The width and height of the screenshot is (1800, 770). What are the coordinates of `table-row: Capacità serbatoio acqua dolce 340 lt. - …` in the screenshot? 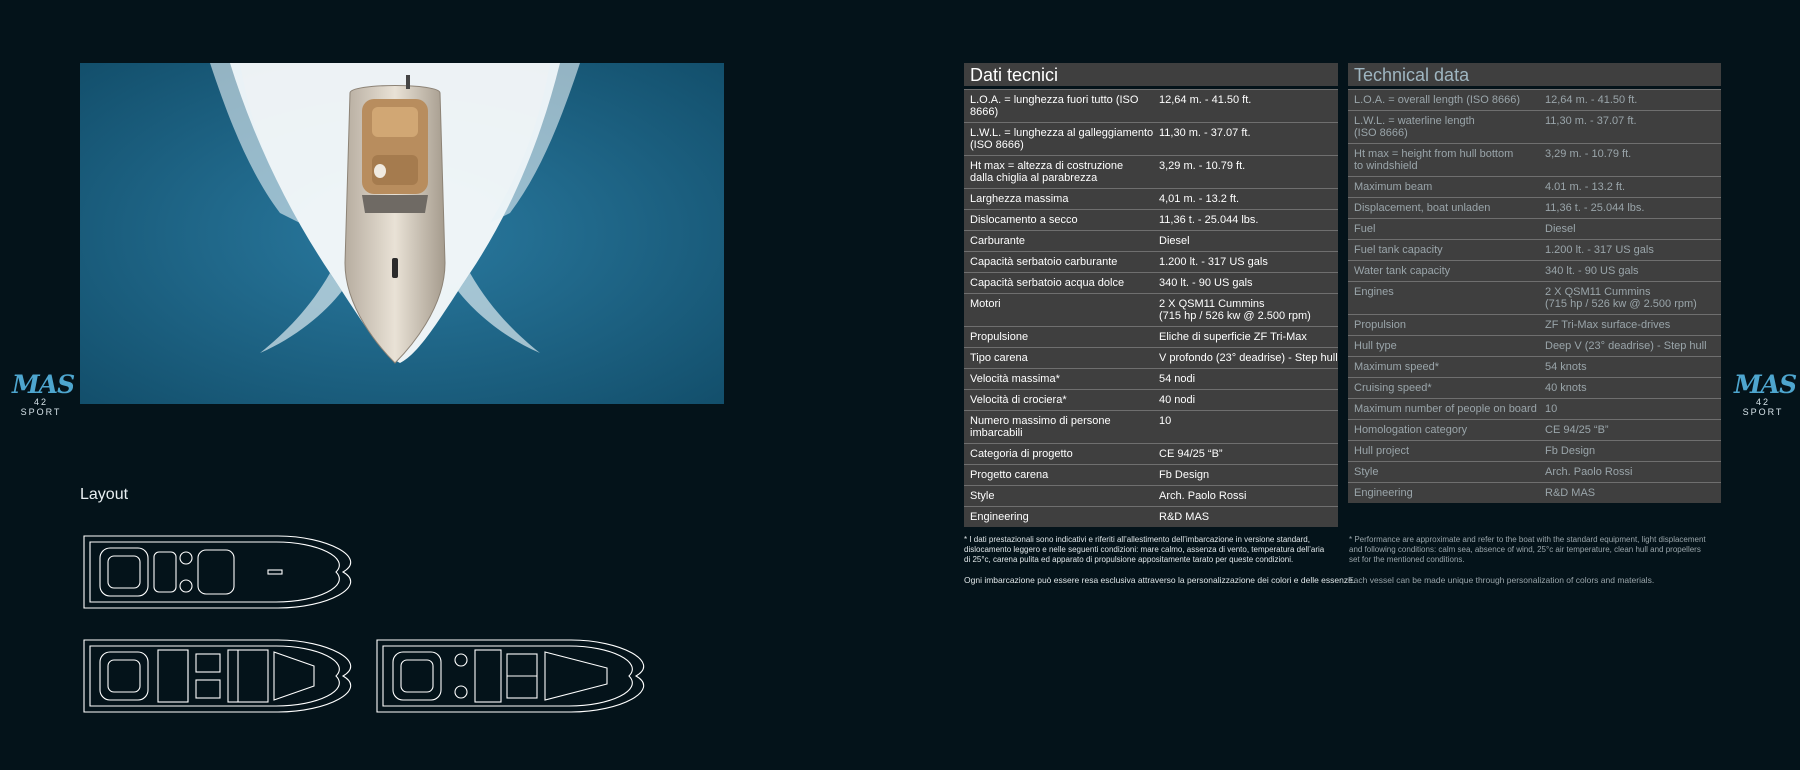 It's located at (1151, 282).